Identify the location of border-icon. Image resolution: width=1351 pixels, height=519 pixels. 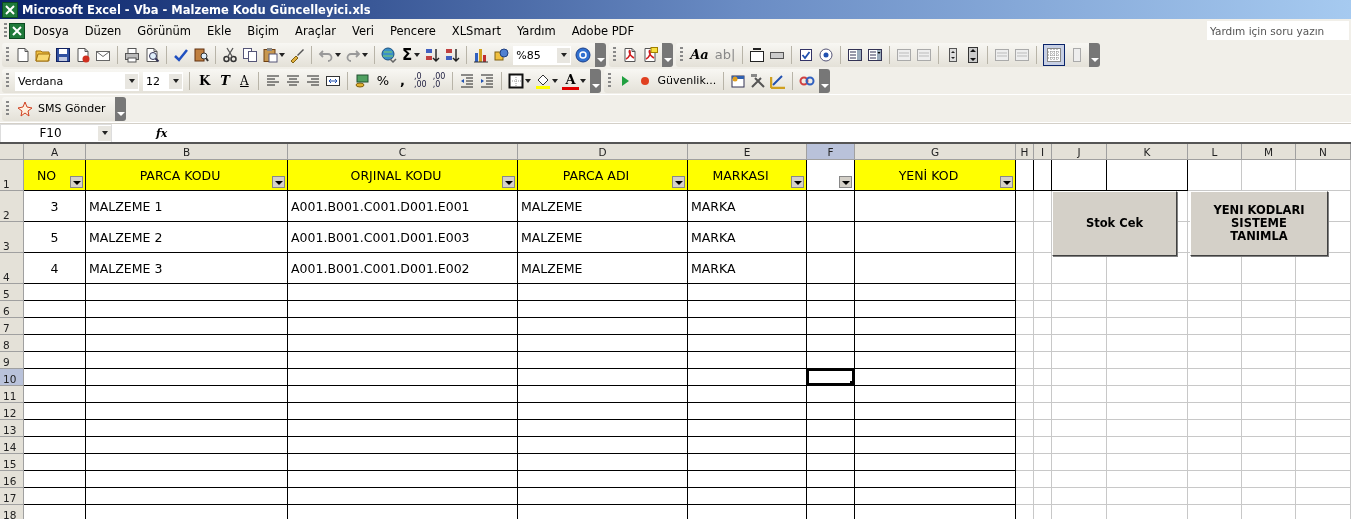
(516, 81).